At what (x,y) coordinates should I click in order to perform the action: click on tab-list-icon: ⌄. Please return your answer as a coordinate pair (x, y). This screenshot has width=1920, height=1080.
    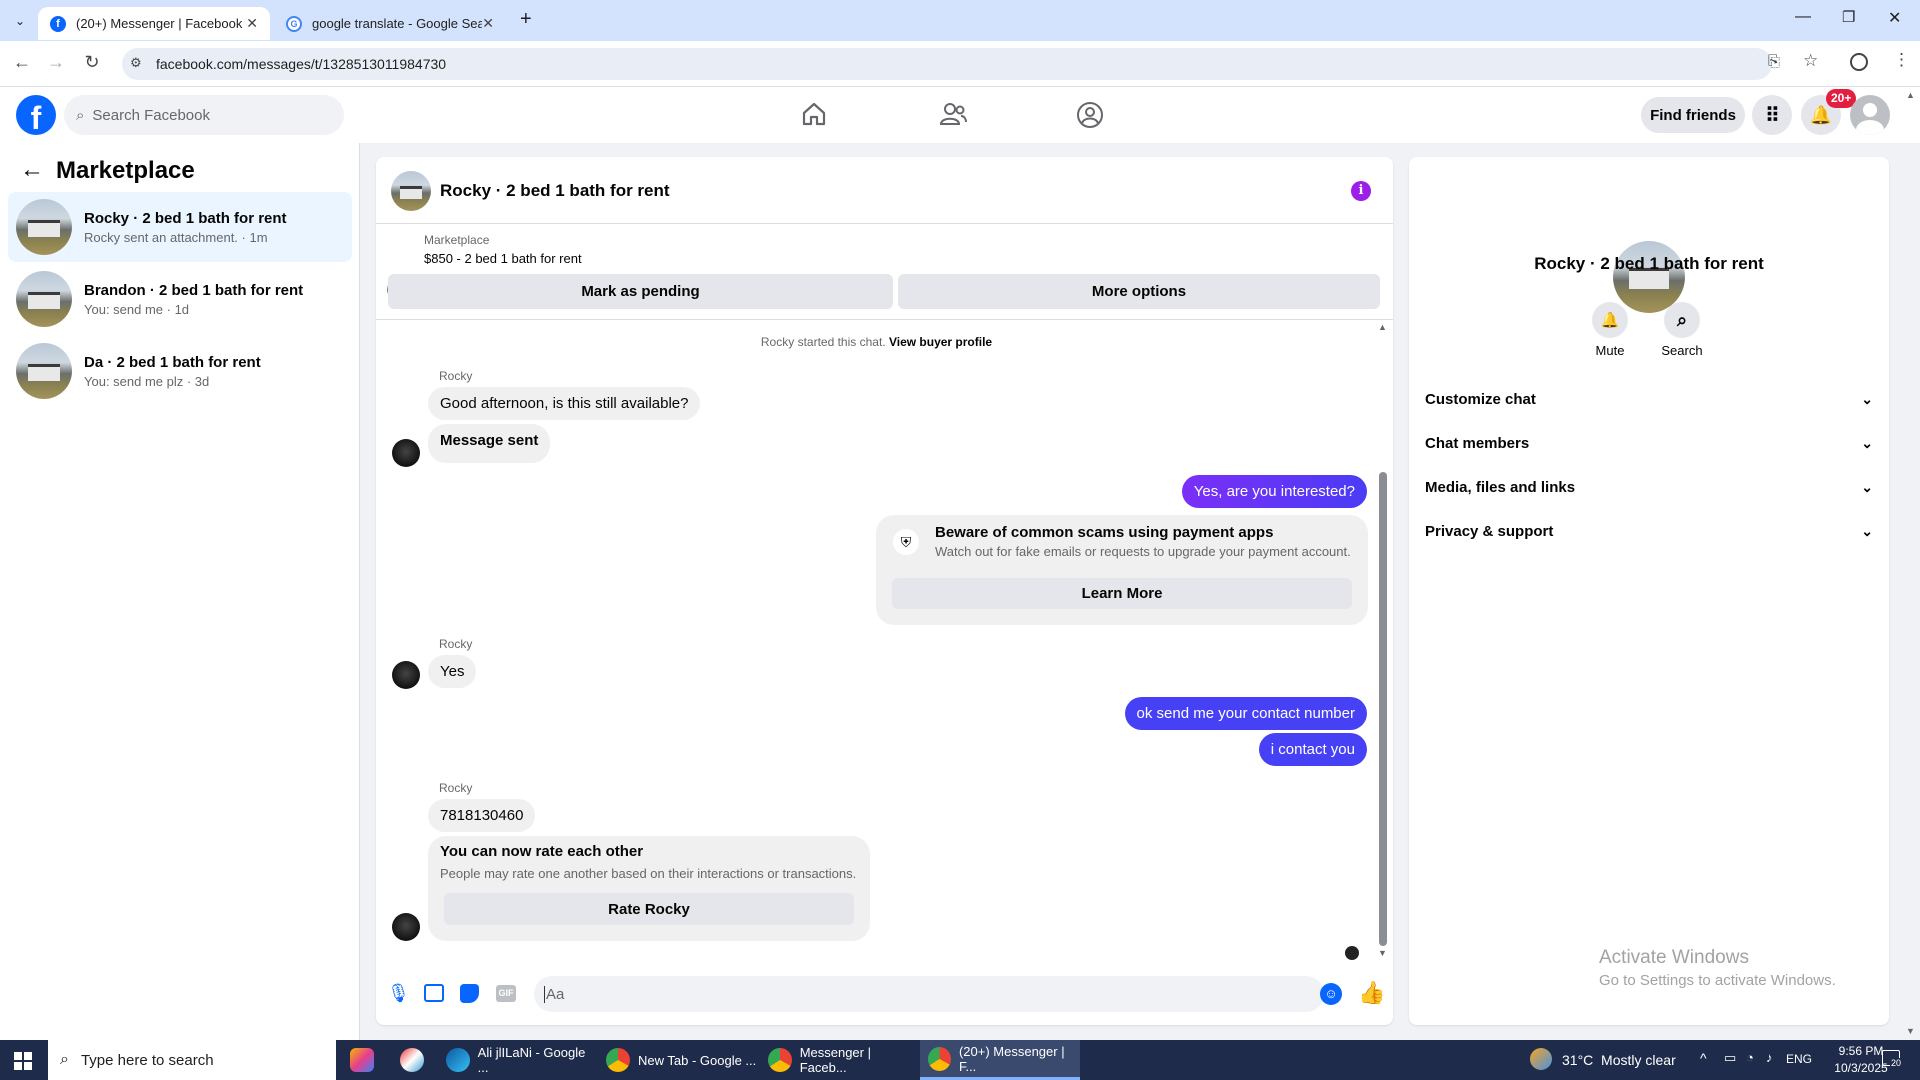
    Looking at the image, I should click on (20, 21).